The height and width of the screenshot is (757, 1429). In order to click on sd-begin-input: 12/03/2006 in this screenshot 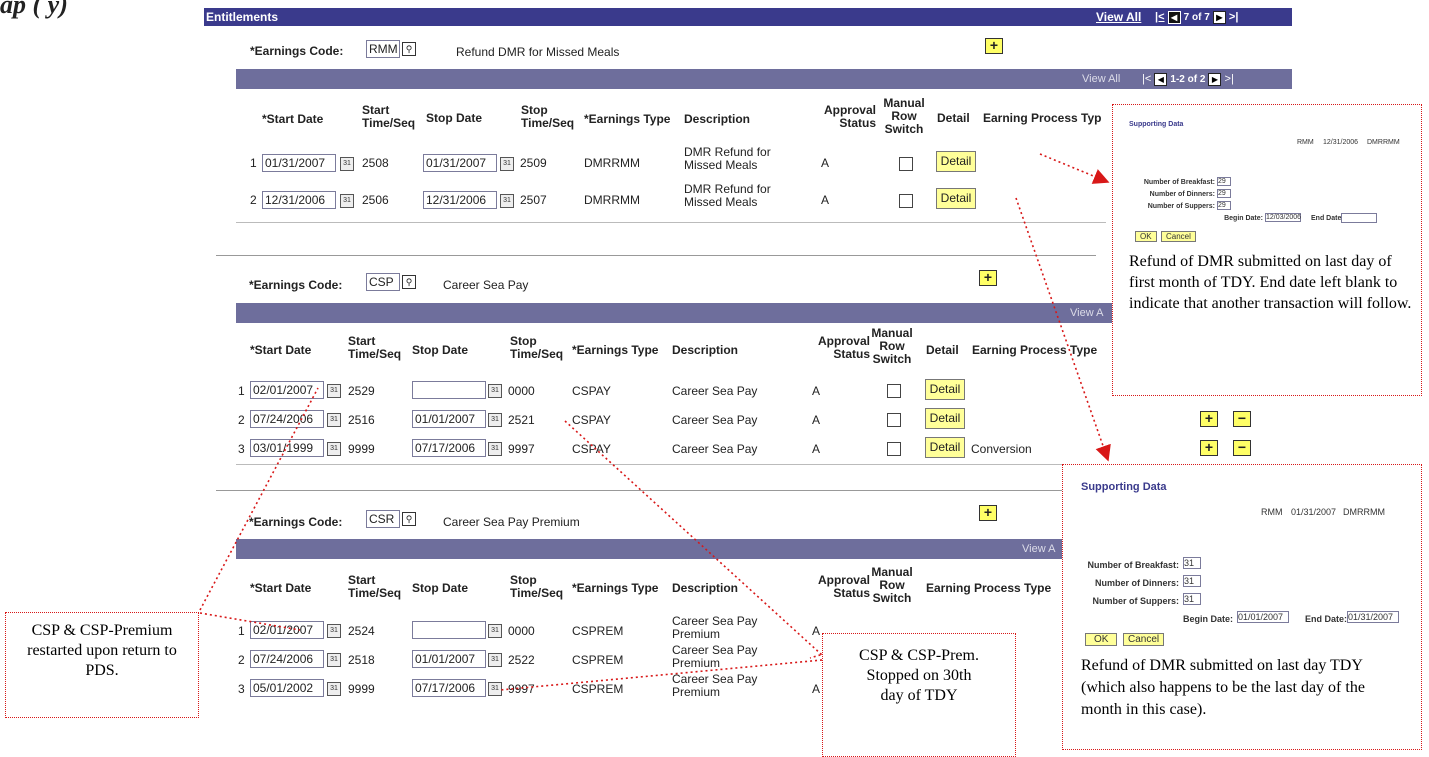, I will do `click(1283, 217)`.